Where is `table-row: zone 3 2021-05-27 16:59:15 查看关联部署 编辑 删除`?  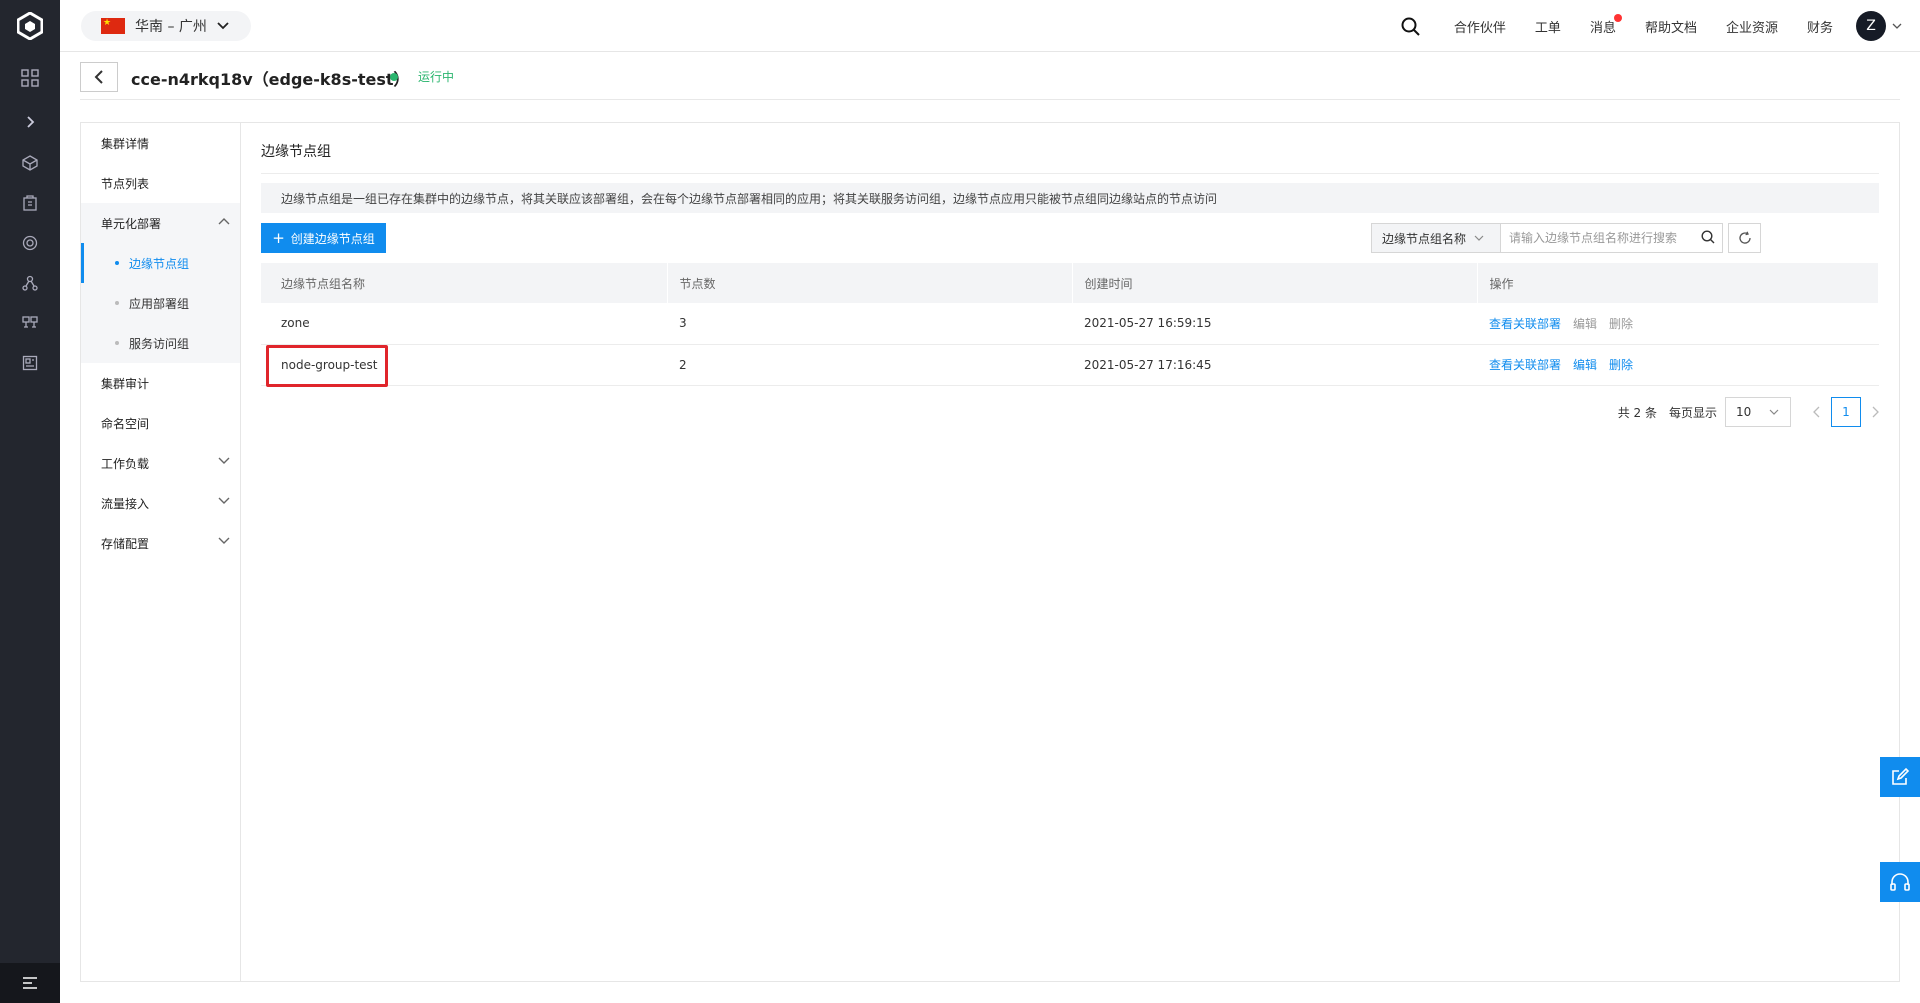 table-row: zone 3 2021-05-27 16:59:15 查看关联部署 编辑 删除 is located at coordinates (1070, 324).